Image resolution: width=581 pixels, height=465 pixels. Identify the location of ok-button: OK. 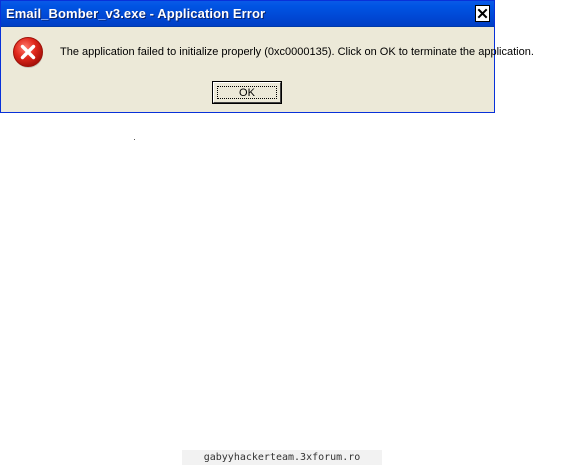
(247, 92).